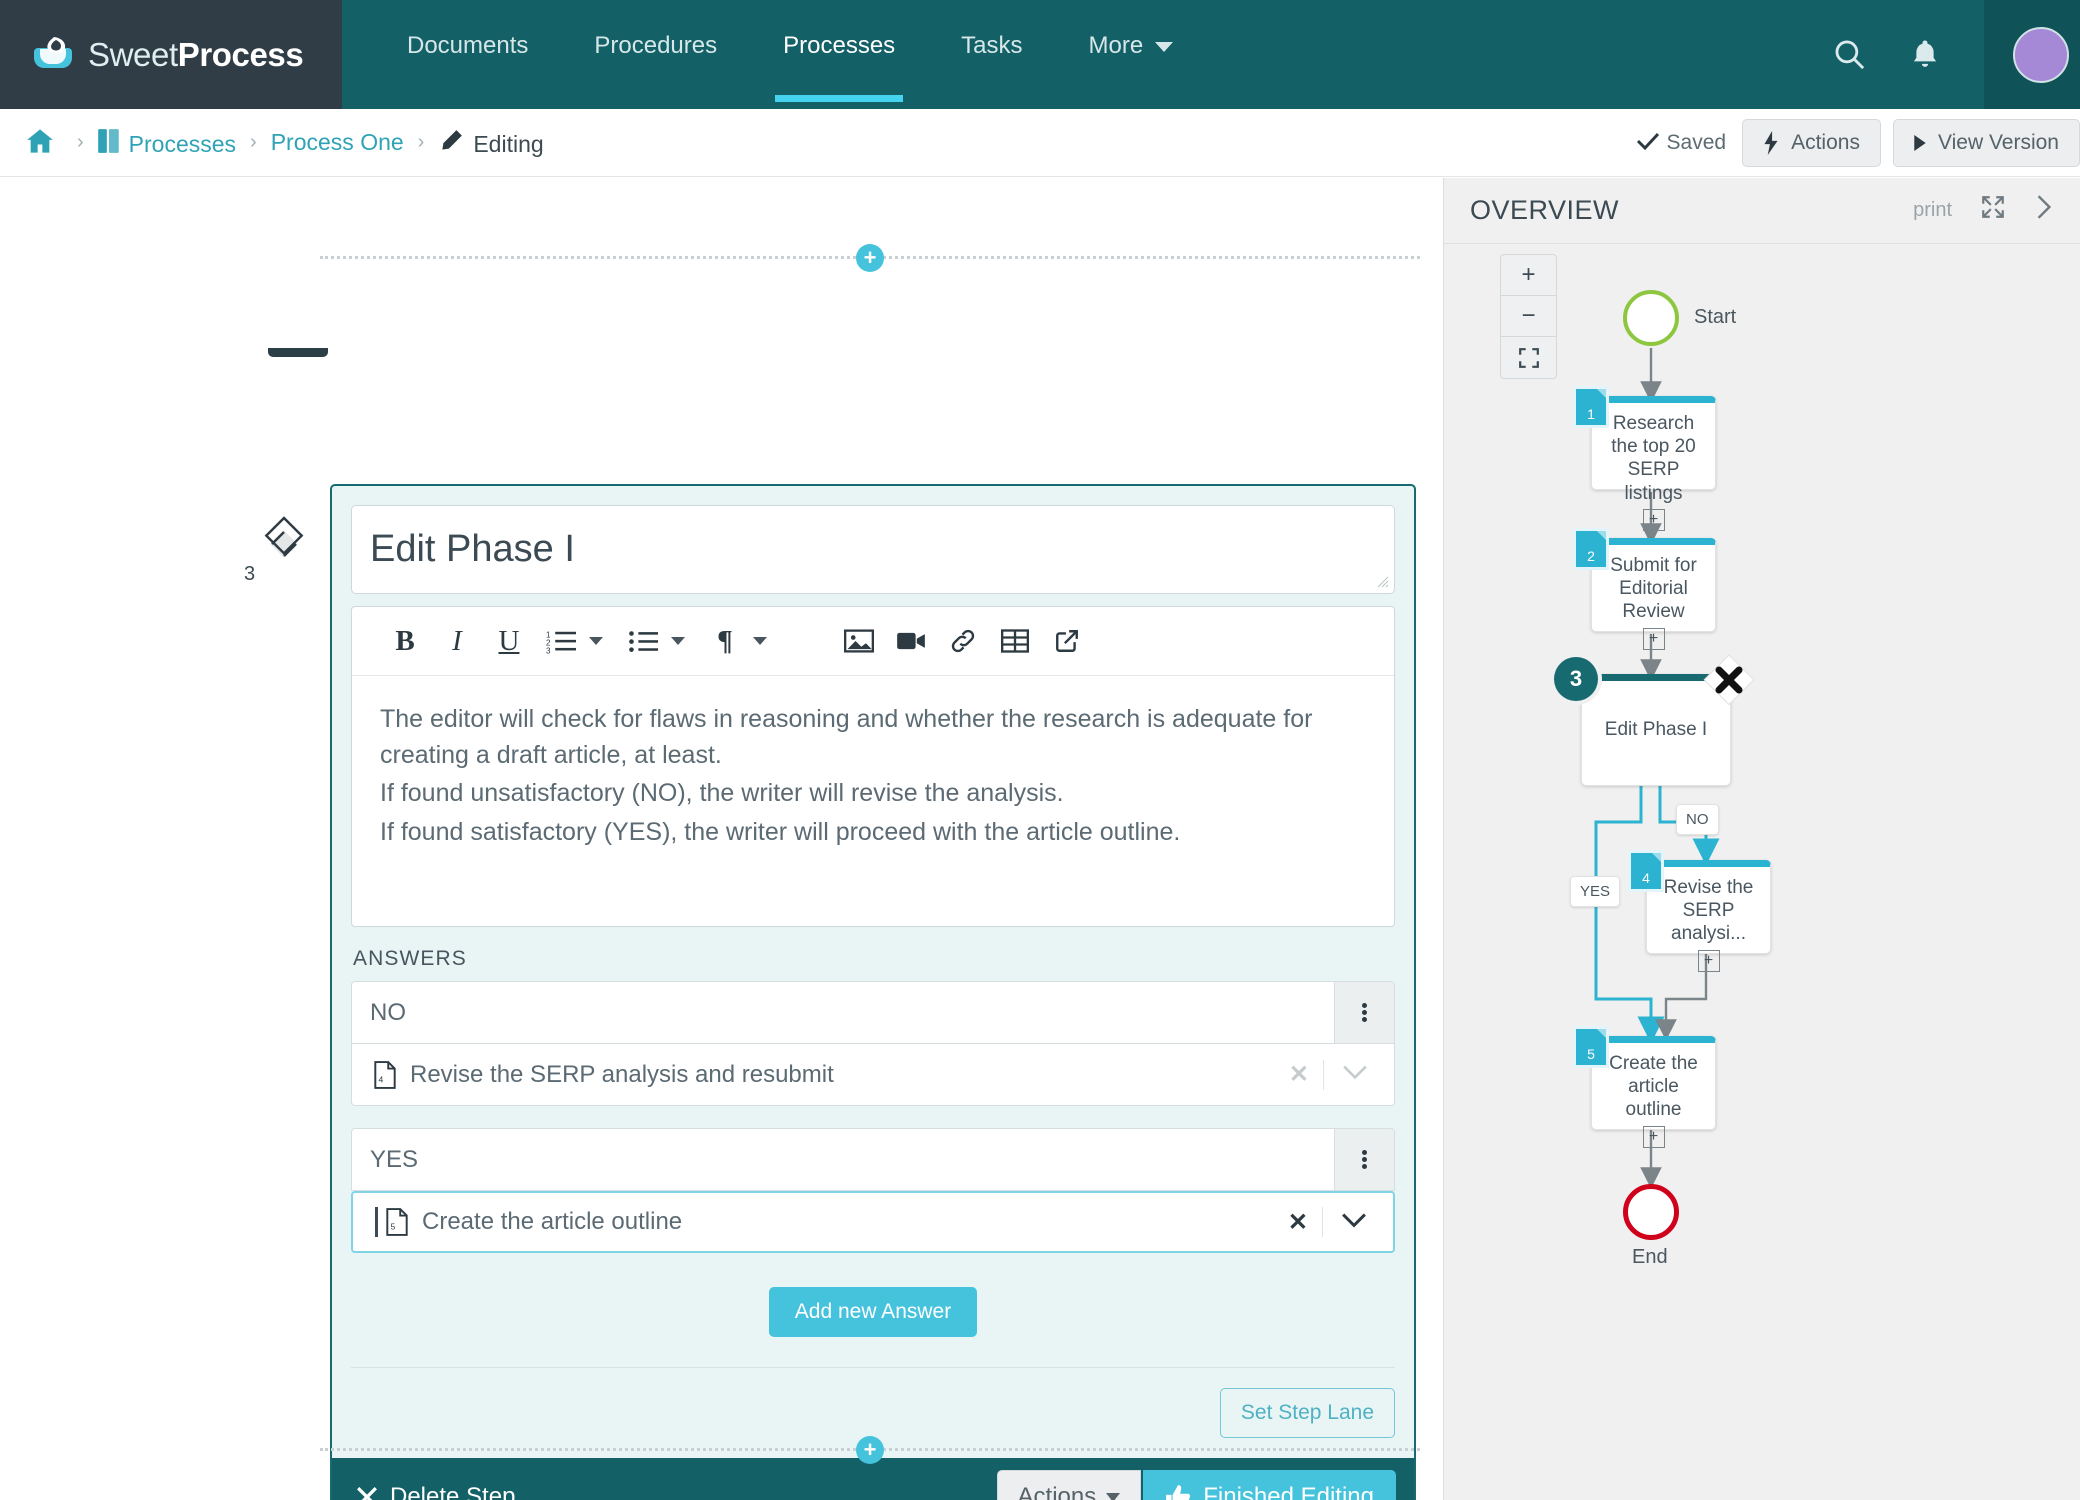 The width and height of the screenshot is (2080, 1500). Describe the element at coordinates (381, 1079) in the screenshot. I see `svg-text: 4` at that location.